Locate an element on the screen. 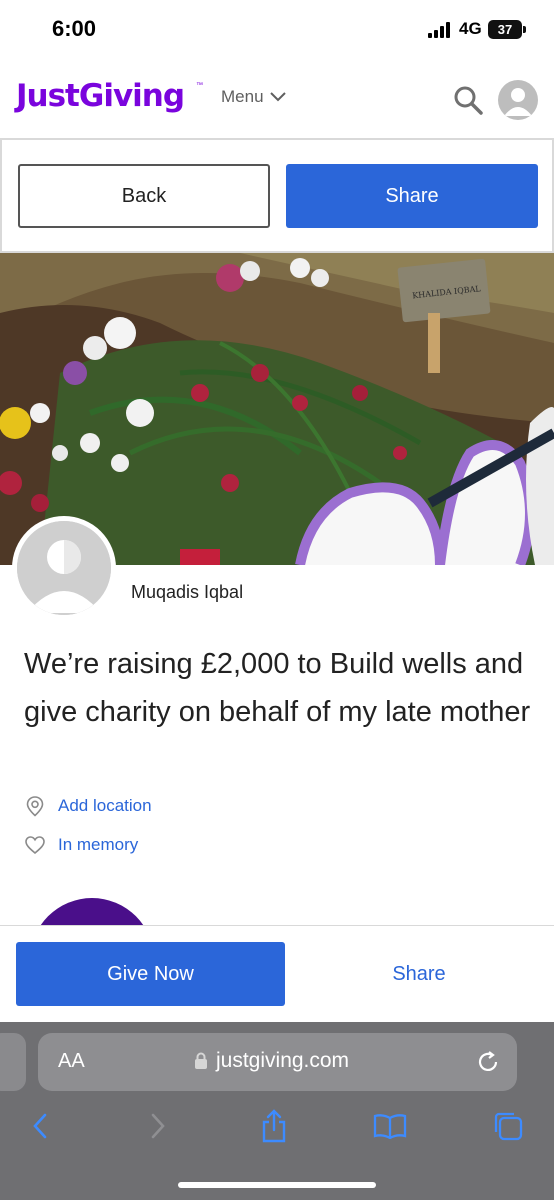  search-icon is located at coordinates (468, 100).